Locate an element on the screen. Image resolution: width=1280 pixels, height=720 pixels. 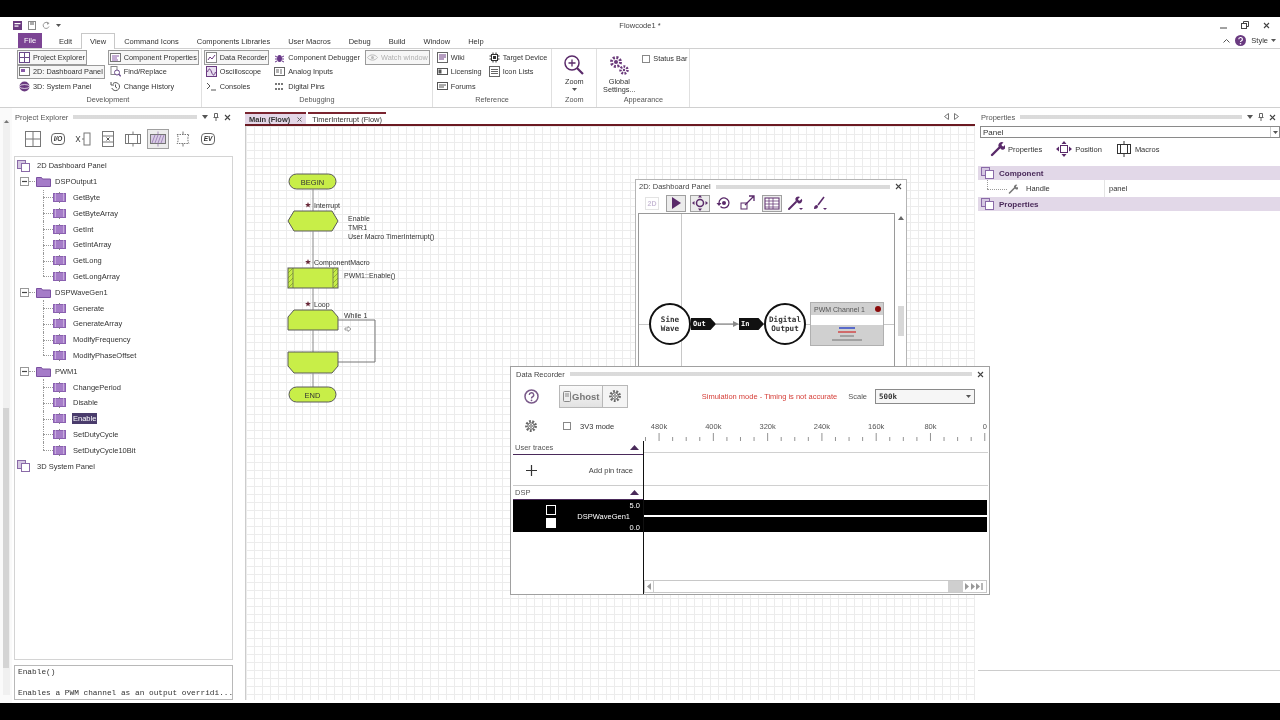
save-icon is located at coordinates (32, 25).